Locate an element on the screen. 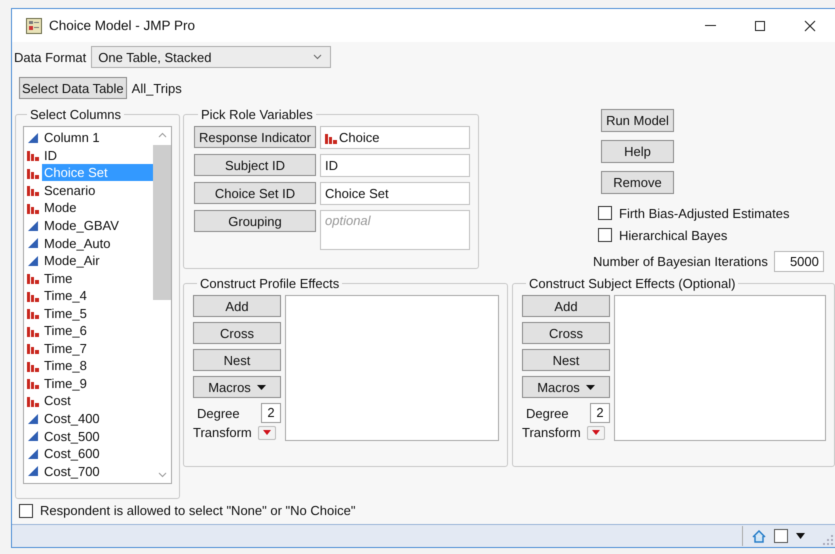 The height and width of the screenshot is (554, 835). role-button: Grouping is located at coordinates (255, 221).